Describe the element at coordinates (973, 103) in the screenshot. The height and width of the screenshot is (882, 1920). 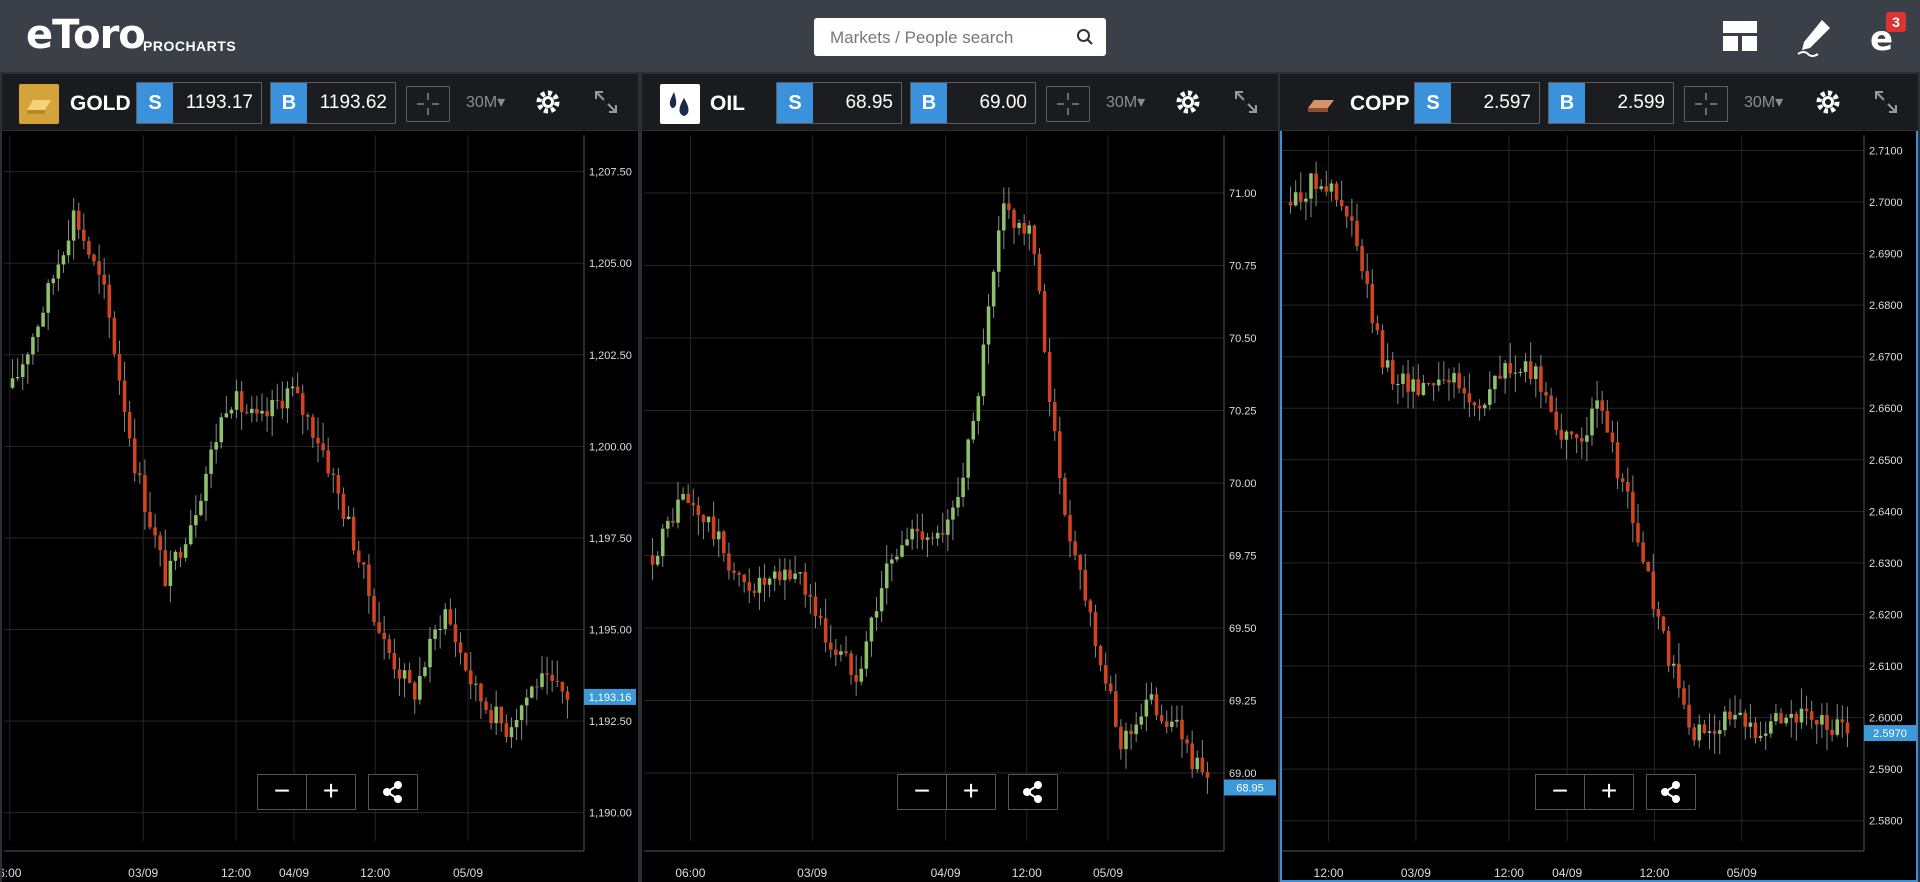
I see `buy-button: B 69.00` at that location.